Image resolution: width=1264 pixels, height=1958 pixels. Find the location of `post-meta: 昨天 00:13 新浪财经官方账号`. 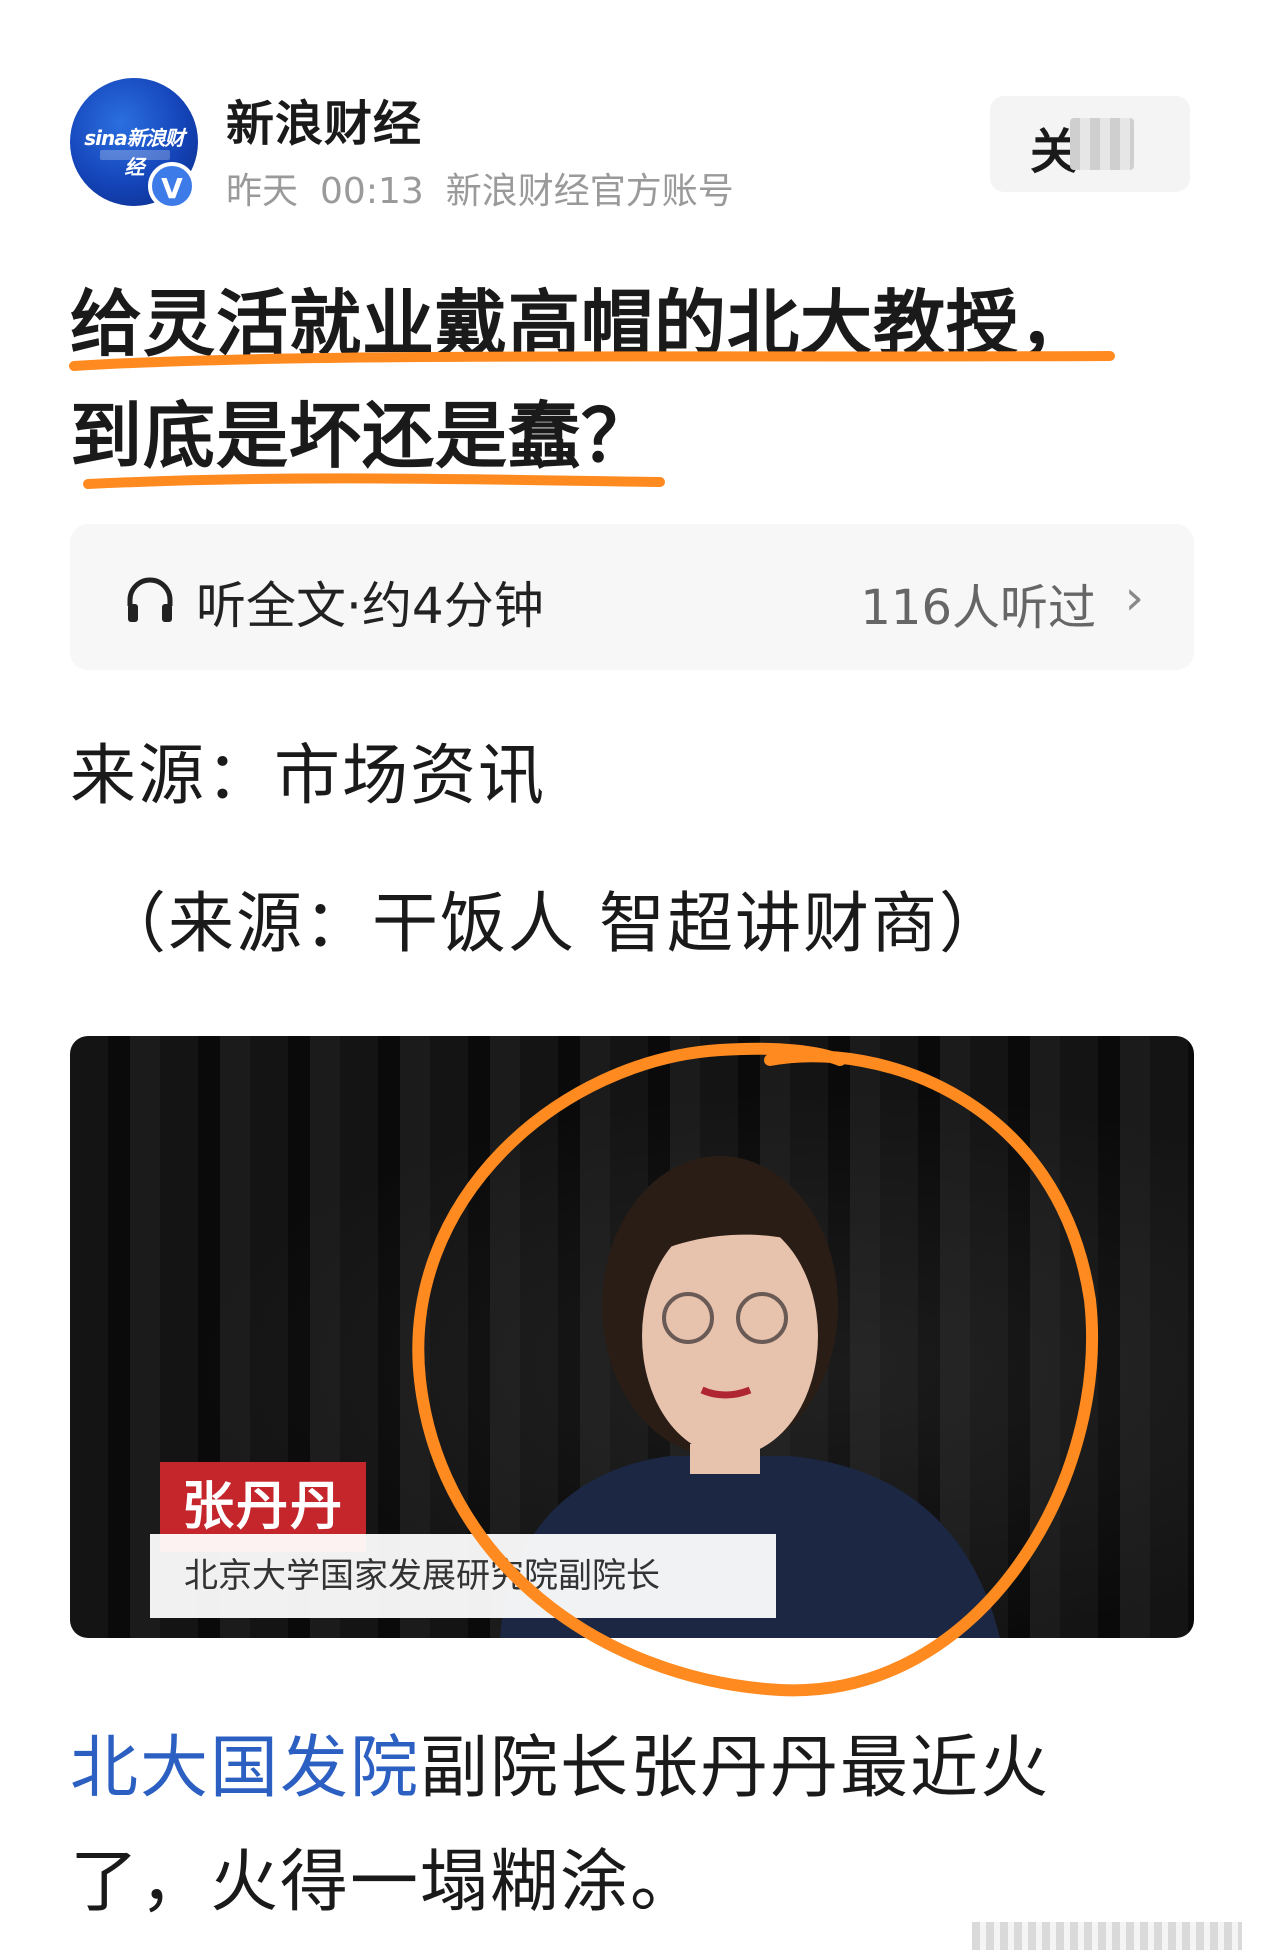

post-meta: 昨天 00:13 新浪财经官方账号 is located at coordinates (491, 188).